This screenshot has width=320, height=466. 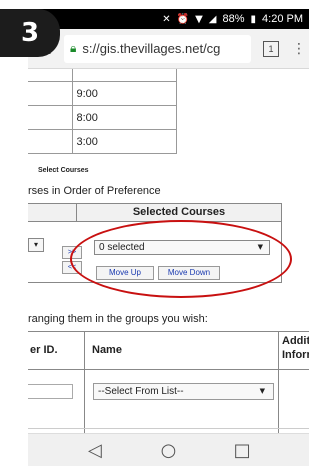 What do you see at coordinates (282, 19) in the screenshot?
I see `clock: 4:20 PM` at bounding box center [282, 19].